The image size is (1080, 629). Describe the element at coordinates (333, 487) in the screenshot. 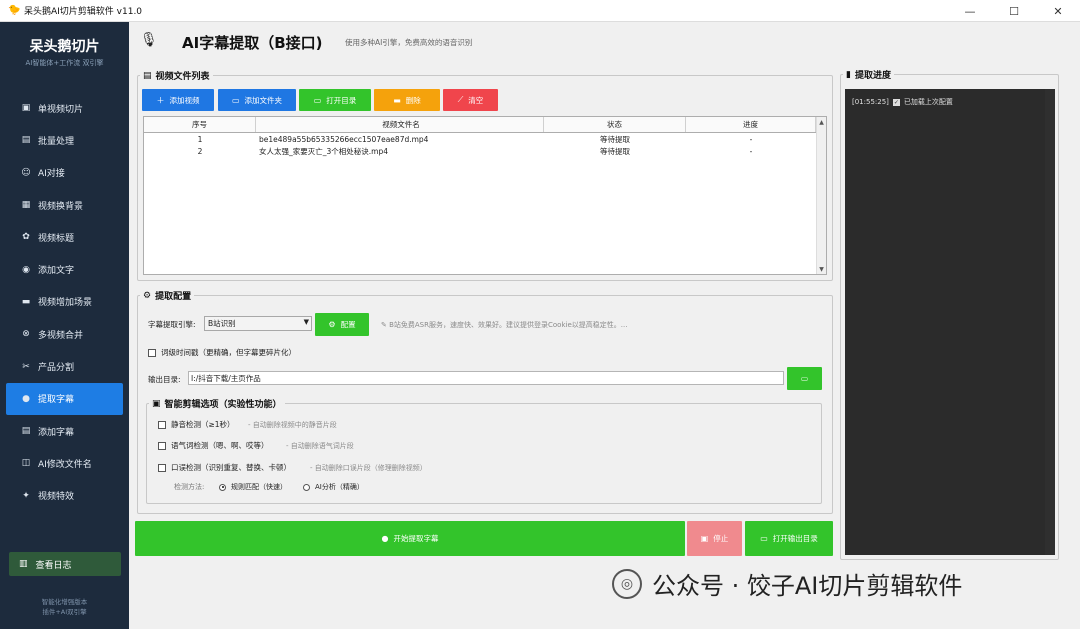

I see `method-ai-radio: AI分析（精确）` at that location.